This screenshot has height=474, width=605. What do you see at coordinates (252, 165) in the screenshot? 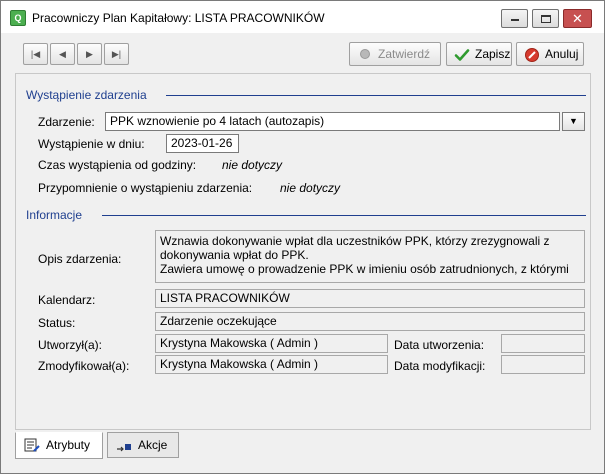
I see `time-value: nie dotyczy` at bounding box center [252, 165].